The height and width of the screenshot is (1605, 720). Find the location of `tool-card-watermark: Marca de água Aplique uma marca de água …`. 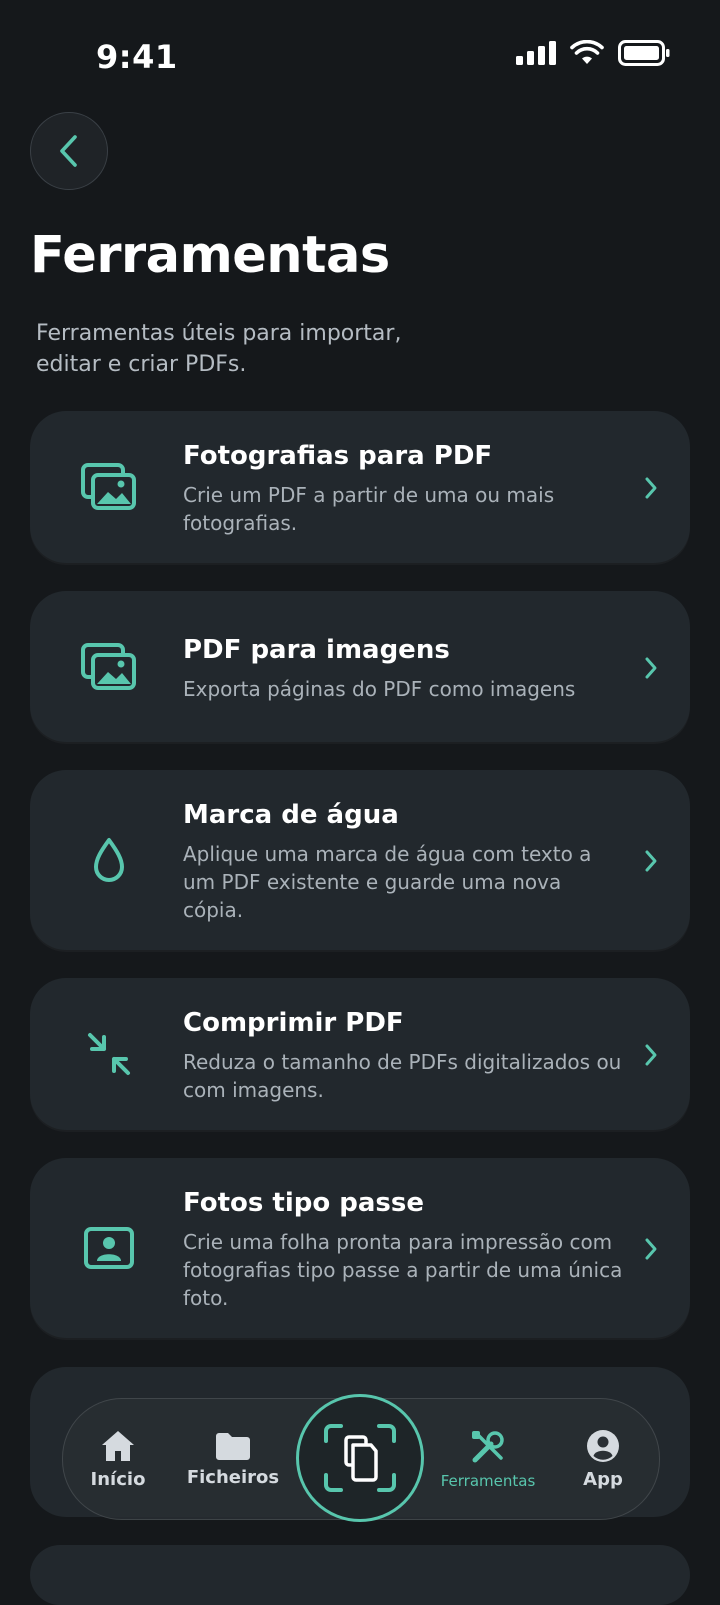

tool-card-watermark: Marca de água Aplique uma marca de água … is located at coordinates (360, 860).